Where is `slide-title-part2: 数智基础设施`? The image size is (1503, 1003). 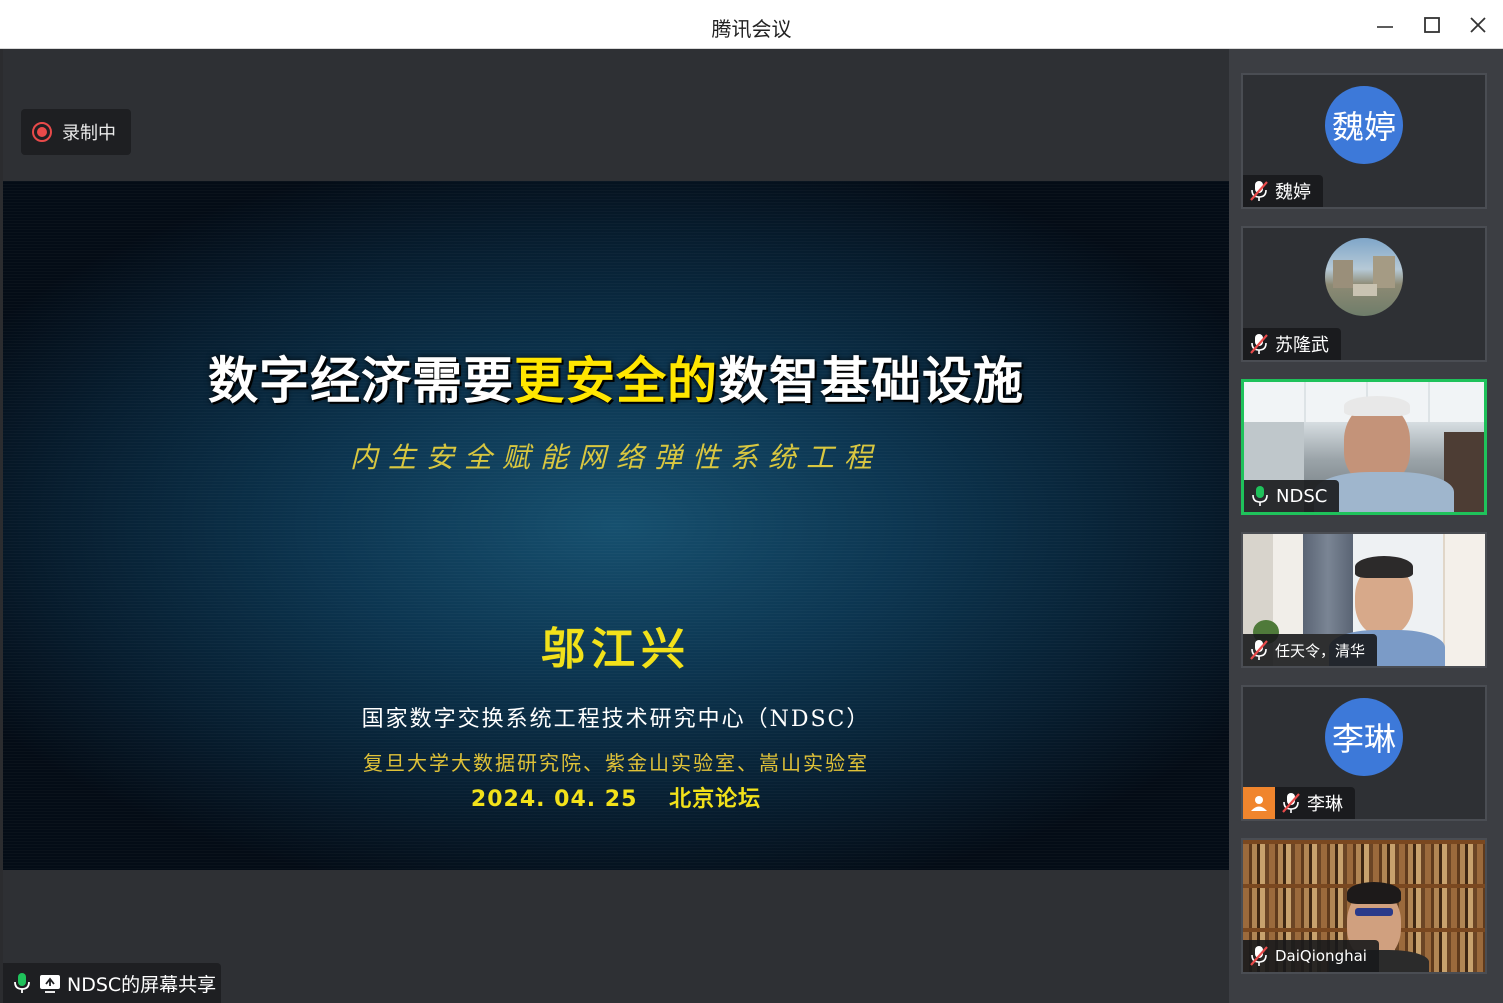 slide-title-part2: 数智基础设施 is located at coordinates (871, 381).